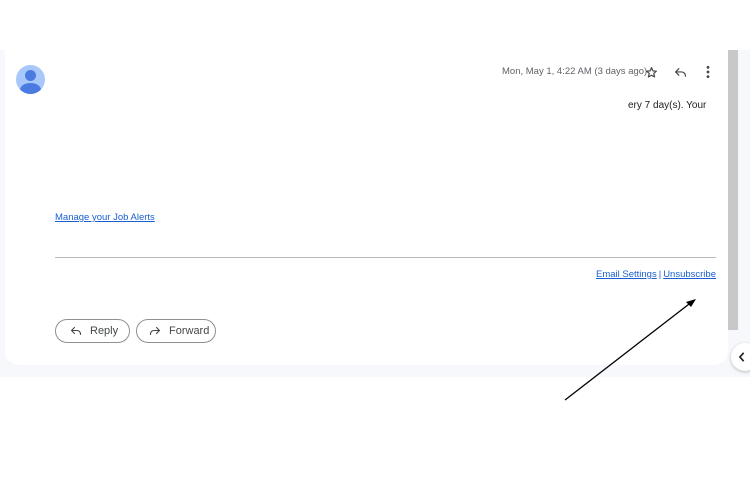 This screenshot has width=750, height=500. I want to click on star-button, so click(651, 72).